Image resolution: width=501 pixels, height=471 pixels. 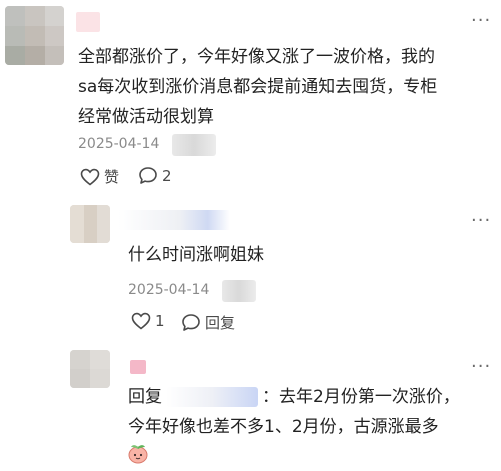 What do you see at coordinates (212, 397) in the screenshot?
I see `mentioned-user-blurred` at bounding box center [212, 397].